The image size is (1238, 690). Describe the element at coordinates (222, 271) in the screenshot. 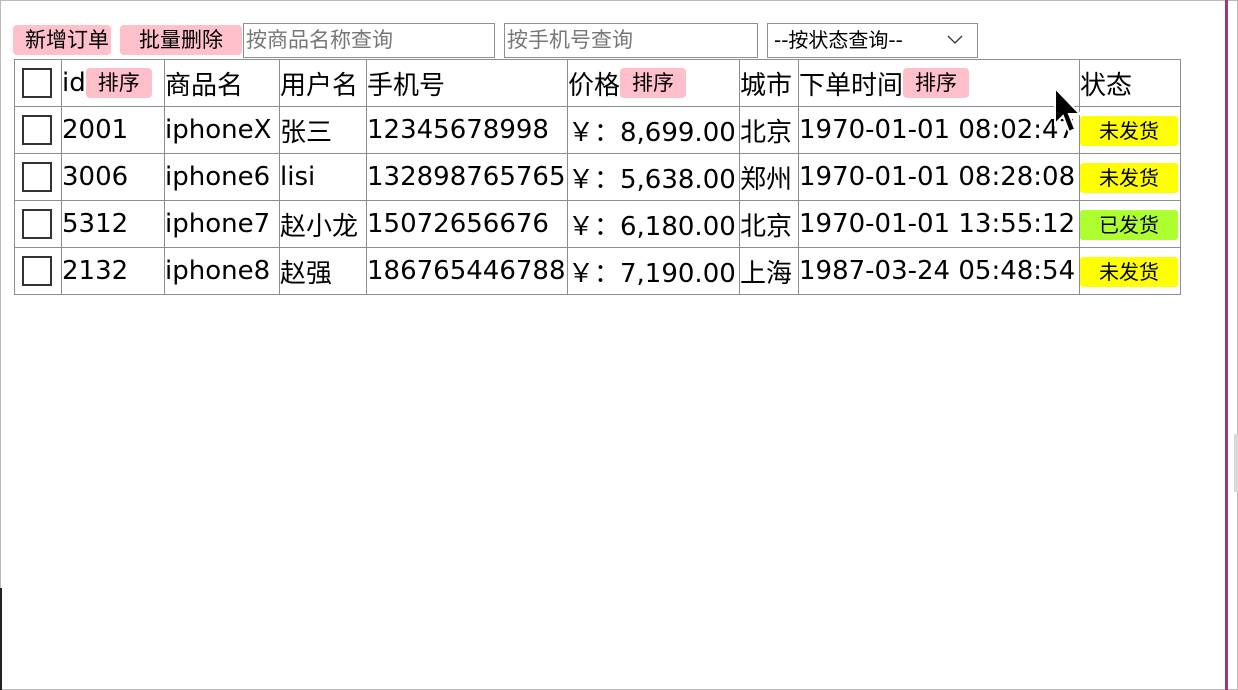

I see `cell-product: iphone8` at that location.